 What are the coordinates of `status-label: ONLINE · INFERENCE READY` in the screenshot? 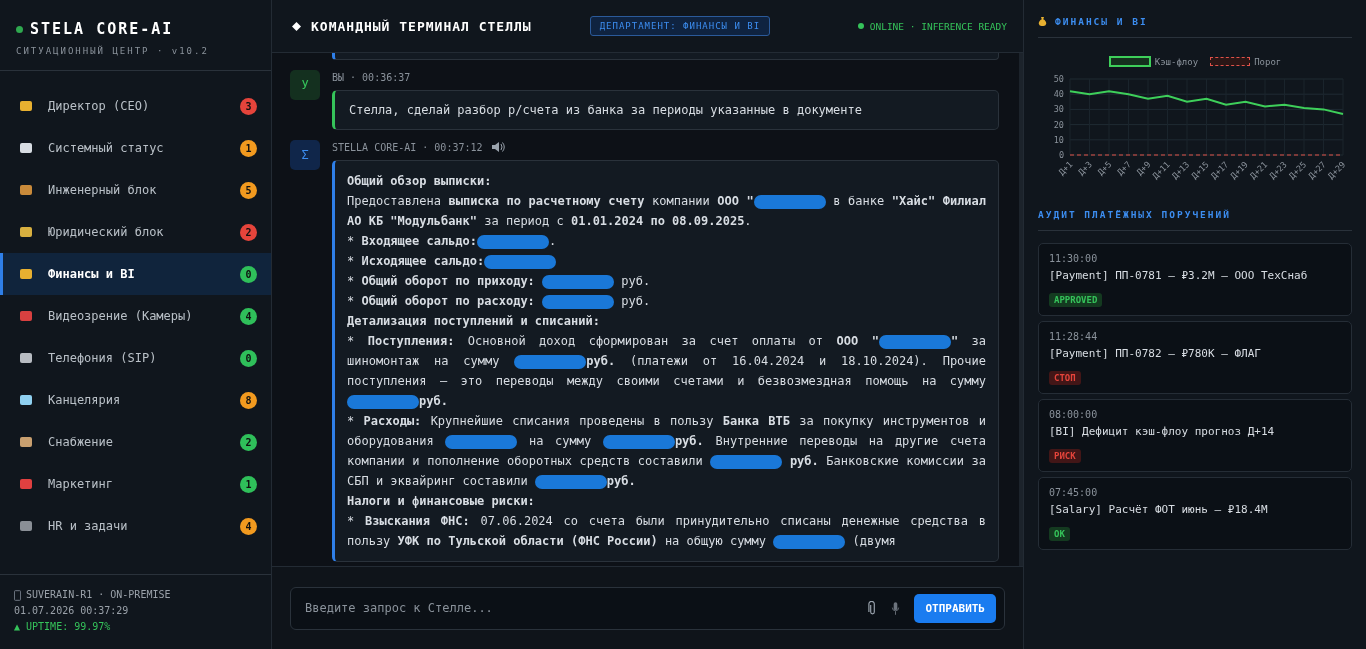 It's located at (938, 26).